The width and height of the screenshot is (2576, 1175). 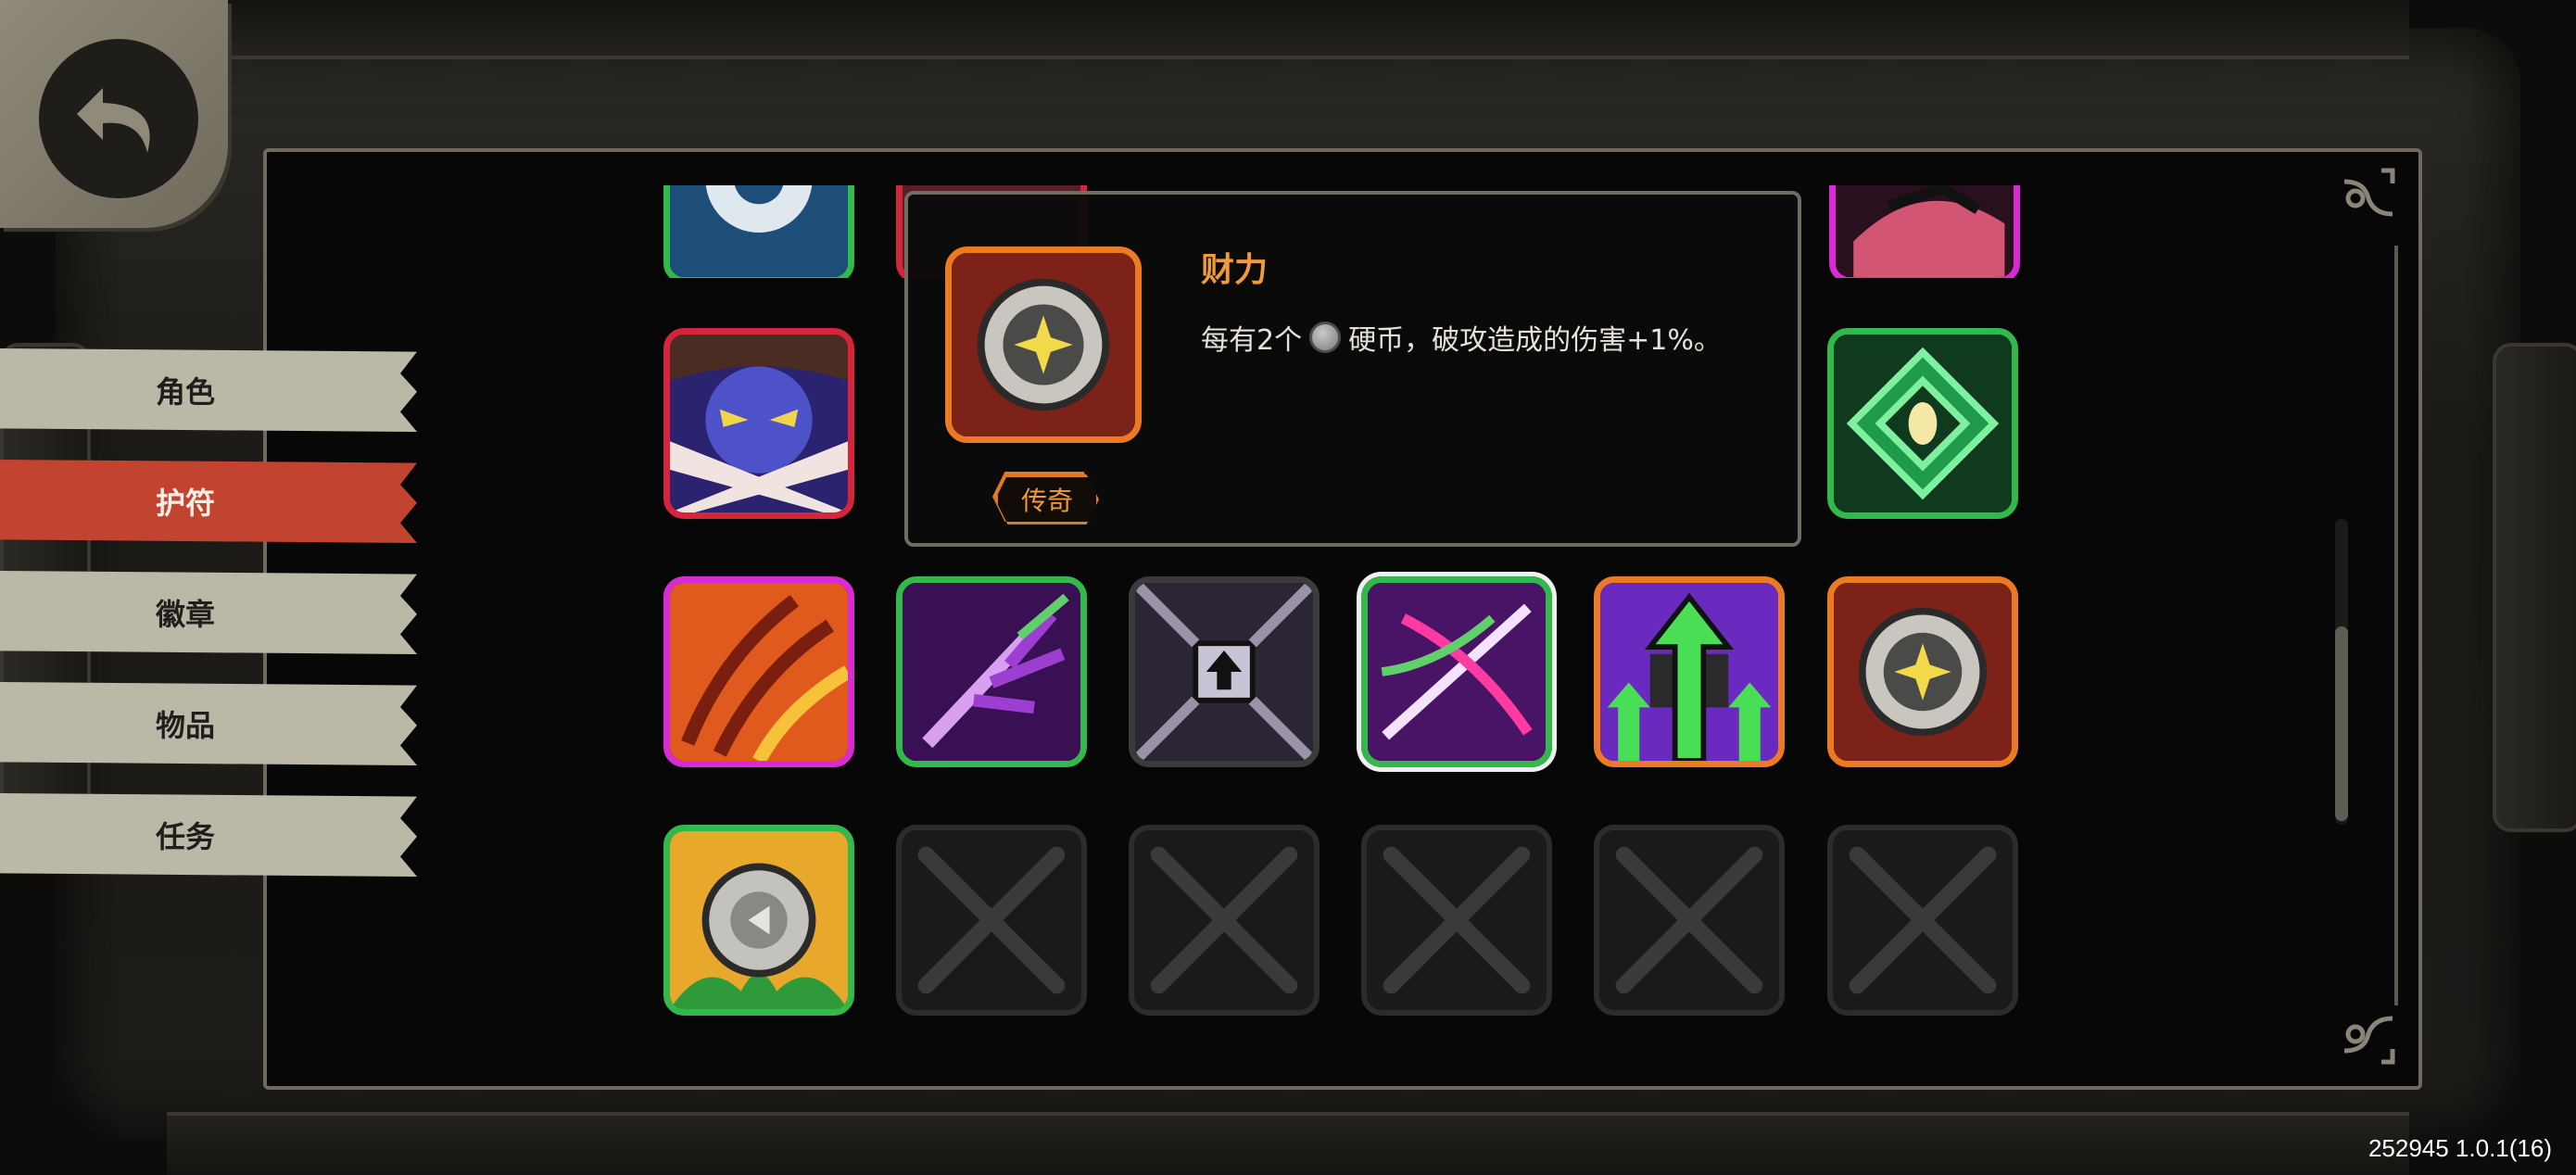 I want to click on tab-quests: 任务, so click(x=208, y=835).